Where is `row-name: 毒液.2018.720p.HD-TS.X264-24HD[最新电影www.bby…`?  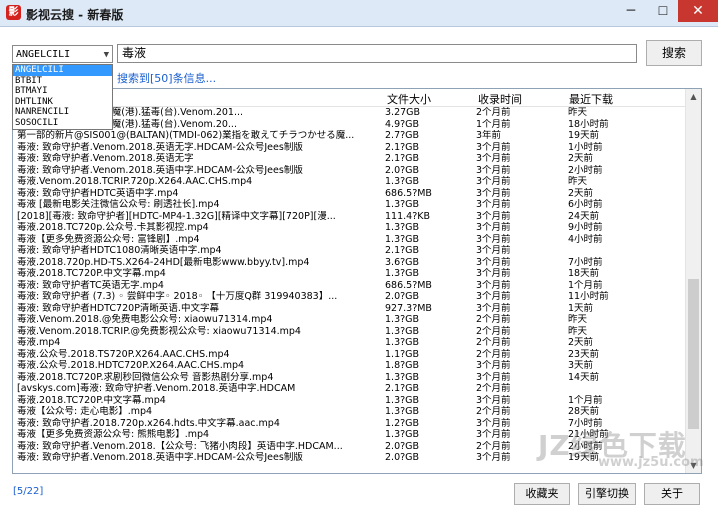
row-name: 毒液.2018.720p.HD-TS.X264-24HD[最新电影www.bby… is located at coordinates (163, 262).